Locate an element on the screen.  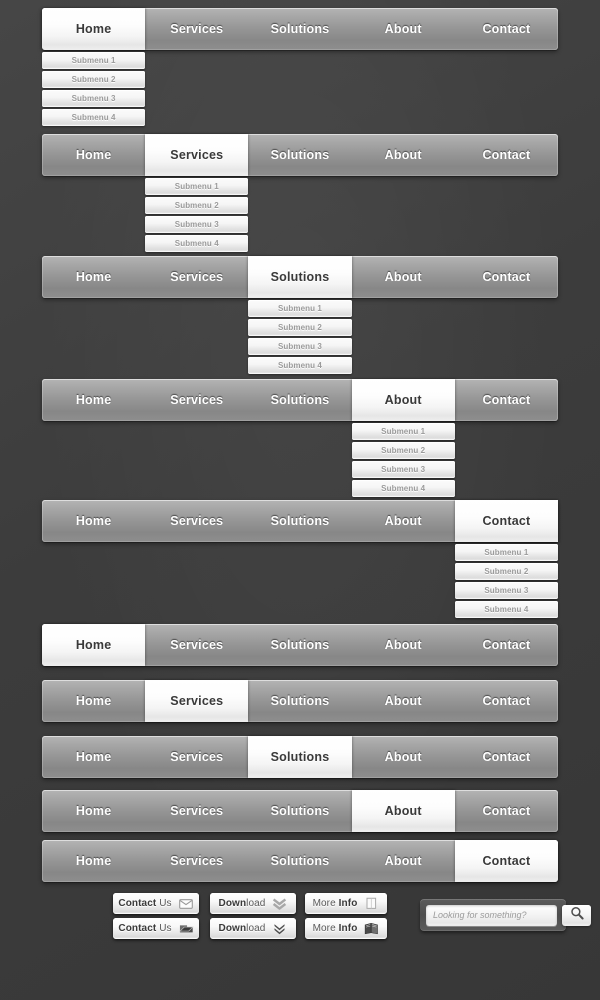
contact-us-button-outline: Contact Us is located at coordinates (156, 903).